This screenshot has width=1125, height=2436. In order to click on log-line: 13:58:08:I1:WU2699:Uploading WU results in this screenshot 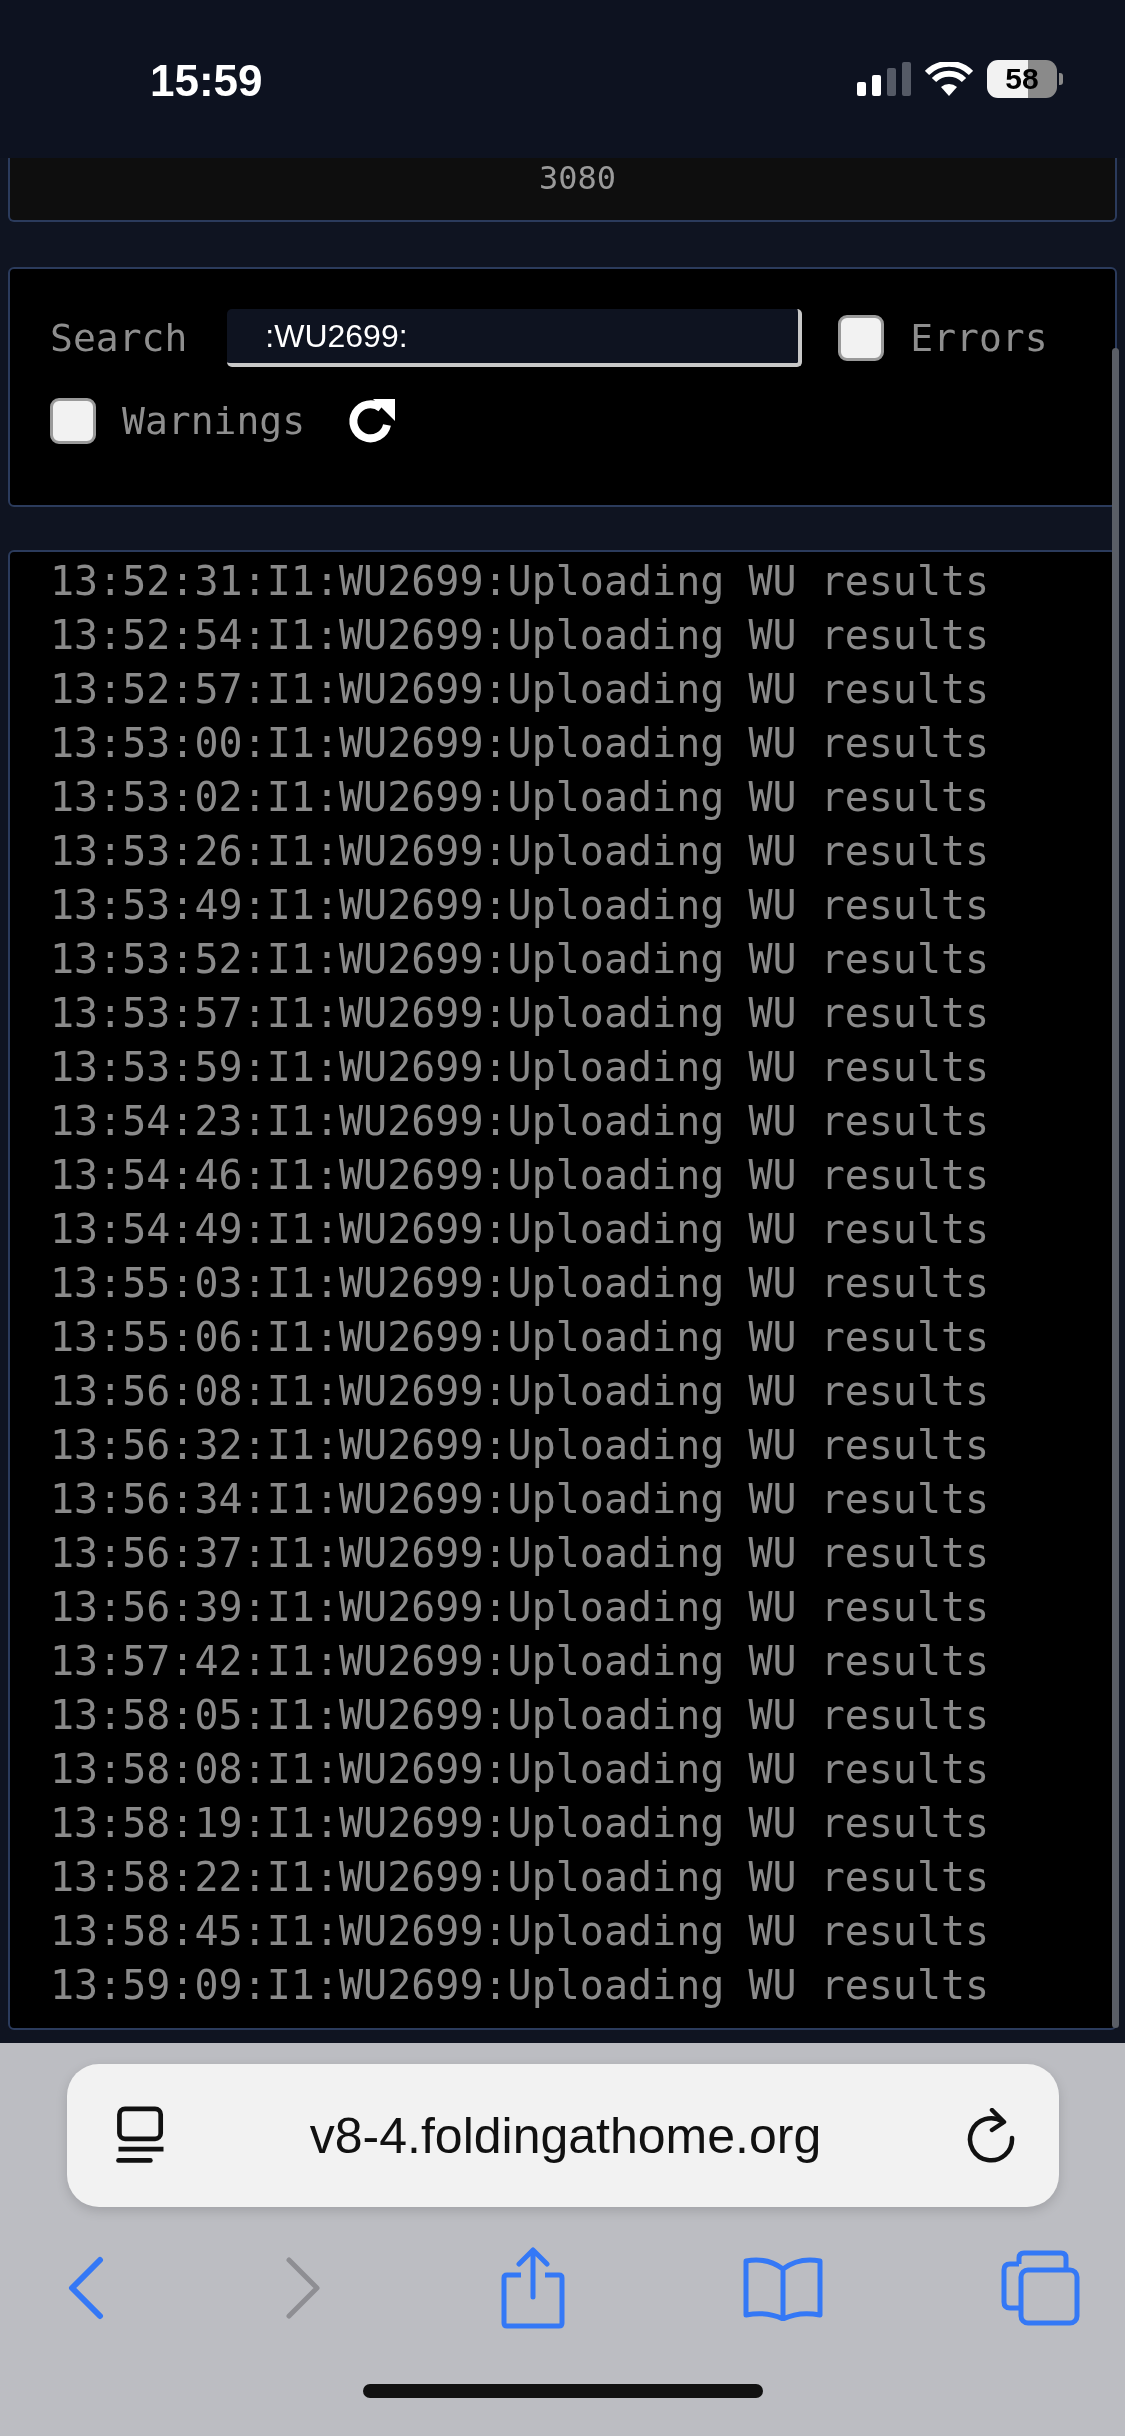, I will do `click(520, 1769)`.